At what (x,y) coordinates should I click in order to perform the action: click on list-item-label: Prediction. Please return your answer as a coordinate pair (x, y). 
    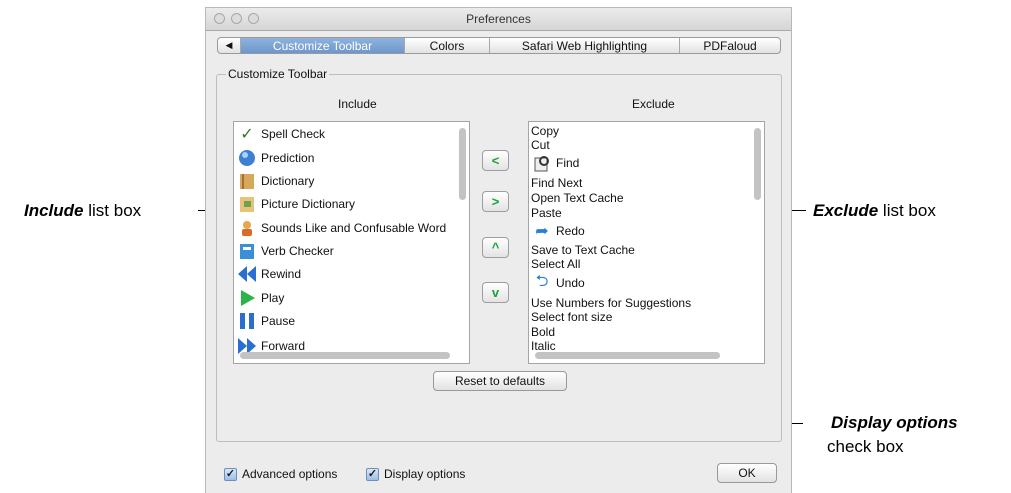
    Looking at the image, I should click on (288, 158).